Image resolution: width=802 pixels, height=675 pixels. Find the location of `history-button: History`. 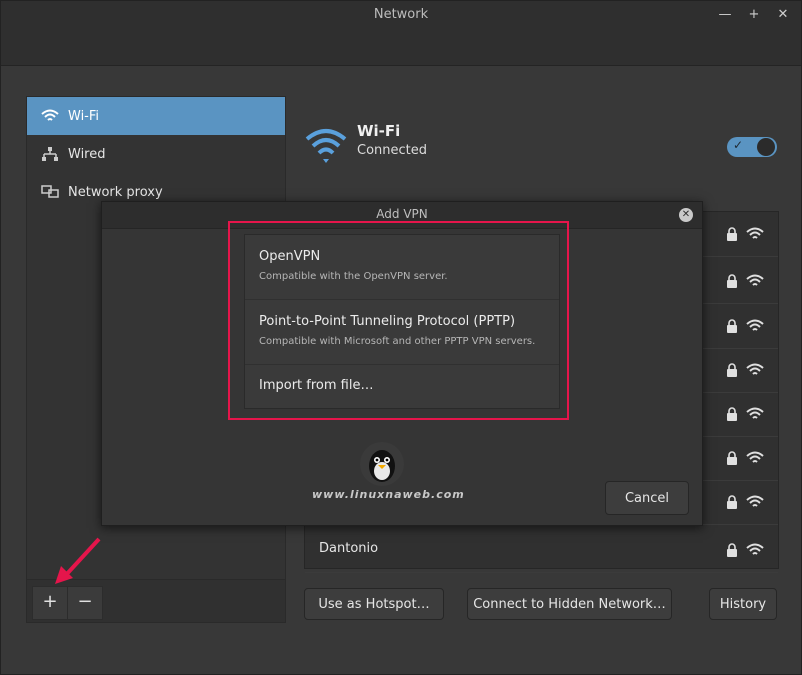

history-button: History is located at coordinates (743, 604).